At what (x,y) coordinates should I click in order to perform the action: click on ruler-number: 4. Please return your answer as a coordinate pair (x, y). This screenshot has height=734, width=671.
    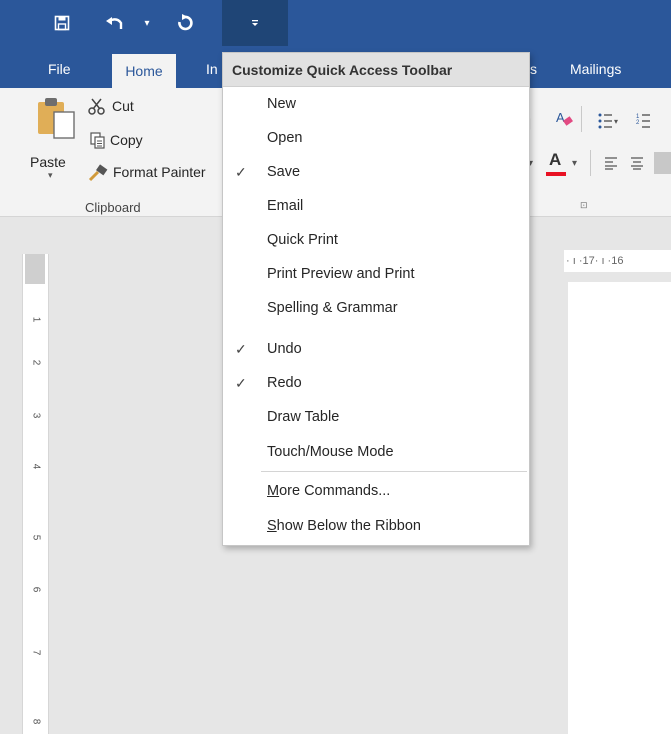
    Looking at the image, I should click on (36, 466).